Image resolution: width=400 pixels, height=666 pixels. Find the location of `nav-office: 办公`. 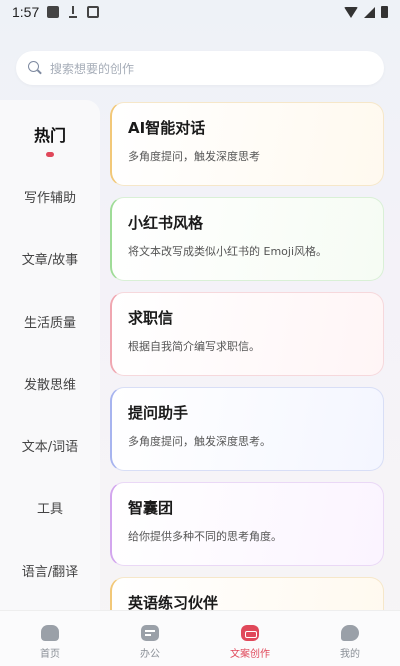

nav-office: 办公 is located at coordinates (150, 638).